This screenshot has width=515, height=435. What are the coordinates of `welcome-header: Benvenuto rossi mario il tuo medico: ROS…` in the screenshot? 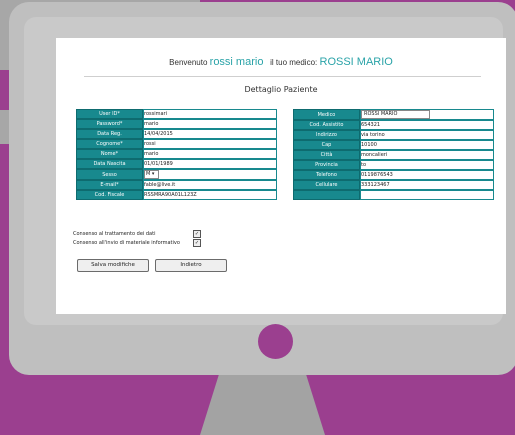 It's located at (281, 62).